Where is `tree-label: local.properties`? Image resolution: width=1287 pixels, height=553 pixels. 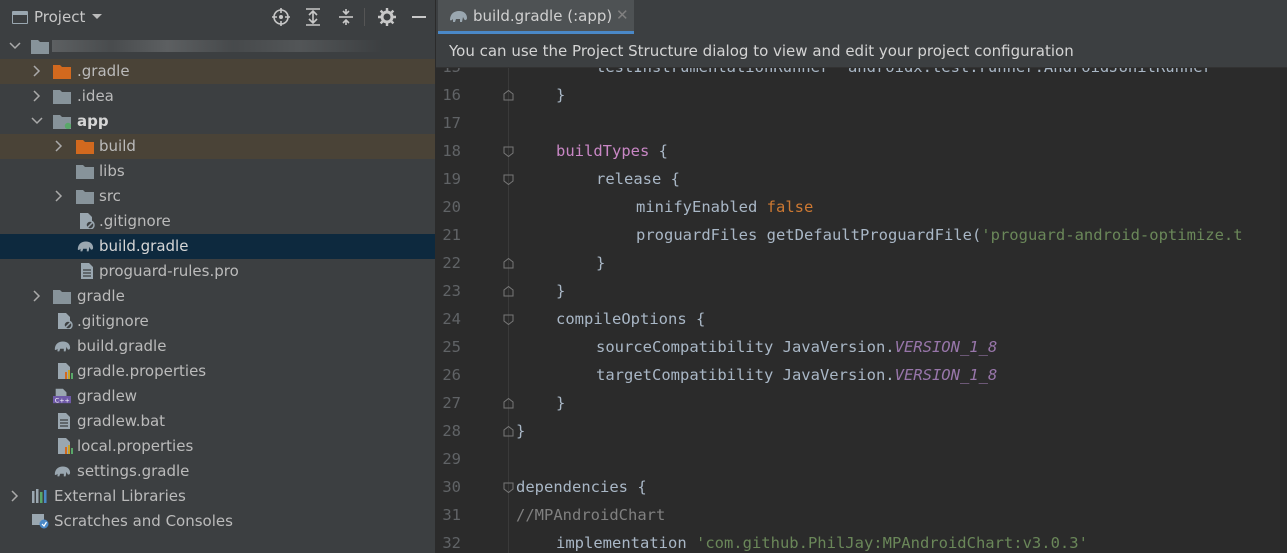 tree-label: local.properties is located at coordinates (135, 446).